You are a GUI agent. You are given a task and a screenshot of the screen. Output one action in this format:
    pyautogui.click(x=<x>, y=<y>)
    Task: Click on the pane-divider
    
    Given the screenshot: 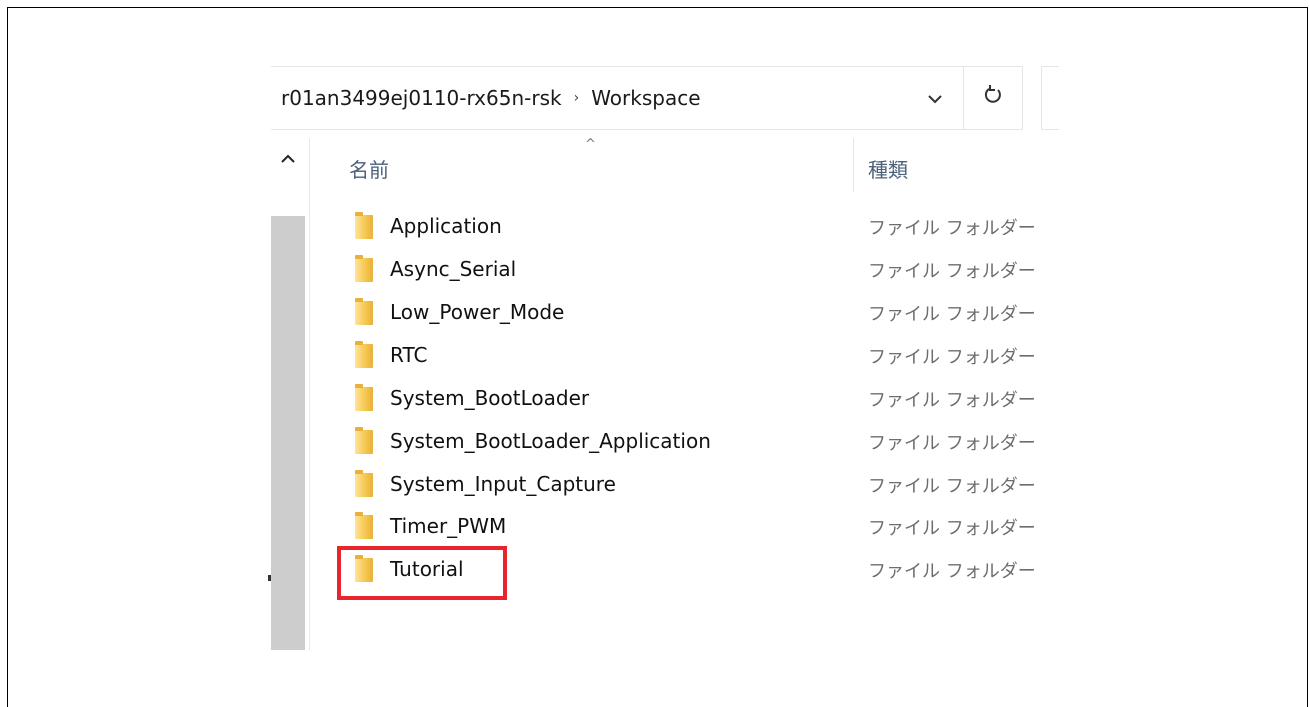 What is the action you would take?
    pyautogui.click(x=309, y=394)
    